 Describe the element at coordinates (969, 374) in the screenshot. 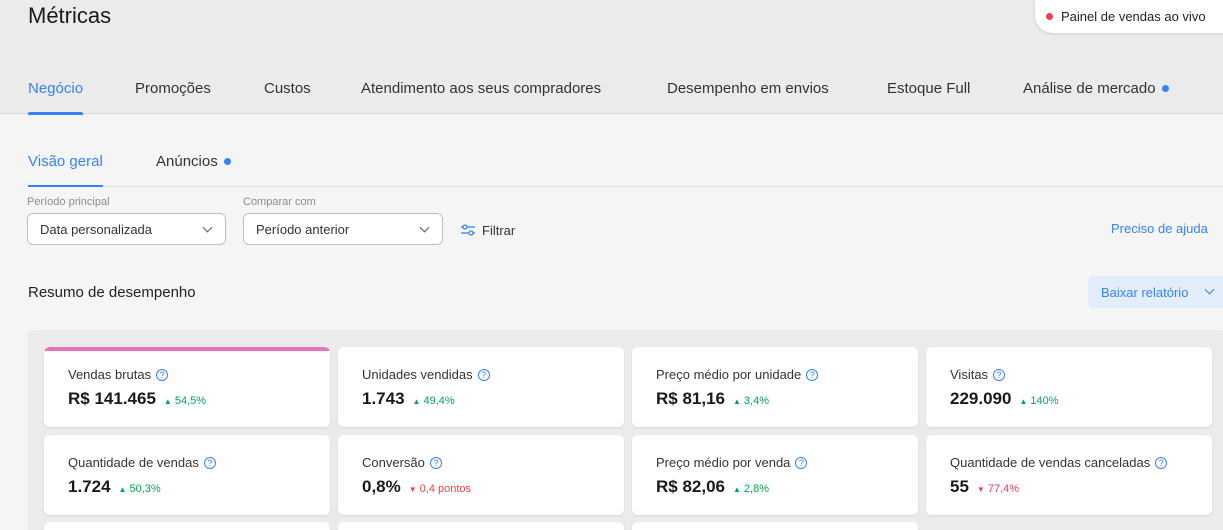

I see `metric-label: Visitas` at that location.